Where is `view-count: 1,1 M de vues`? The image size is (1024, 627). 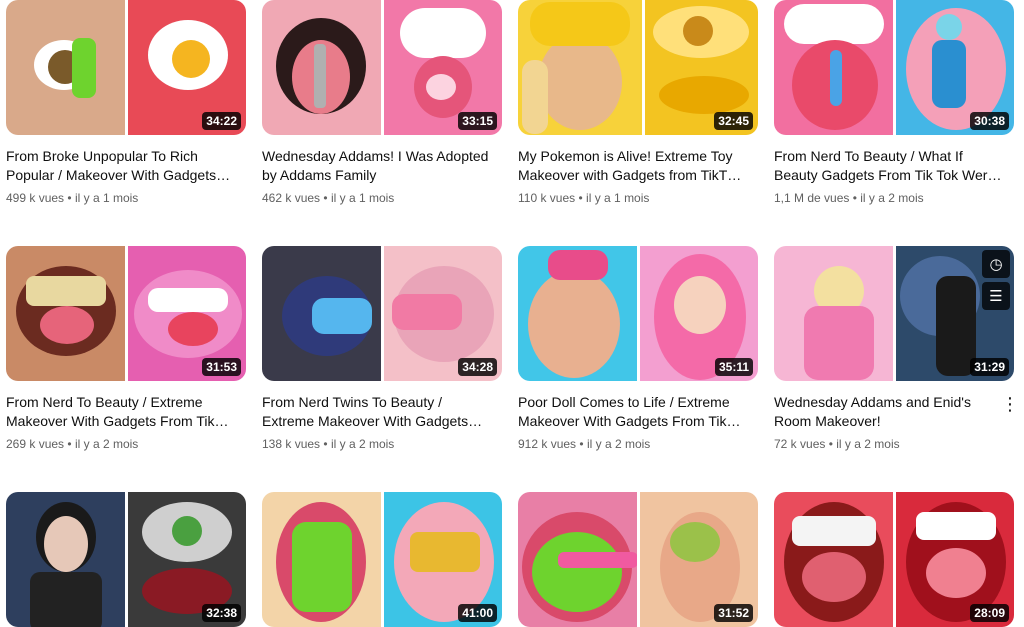 view-count: 1,1 M de vues is located at coordinates (812, 198).